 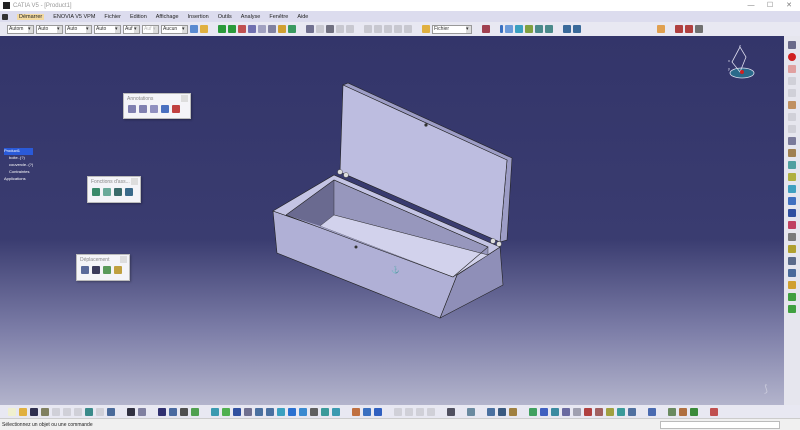 What do you see at coordinates (792, 261) in the screenshot?
I see `reuse-pattern-icon` at bounding box center [792, 261].